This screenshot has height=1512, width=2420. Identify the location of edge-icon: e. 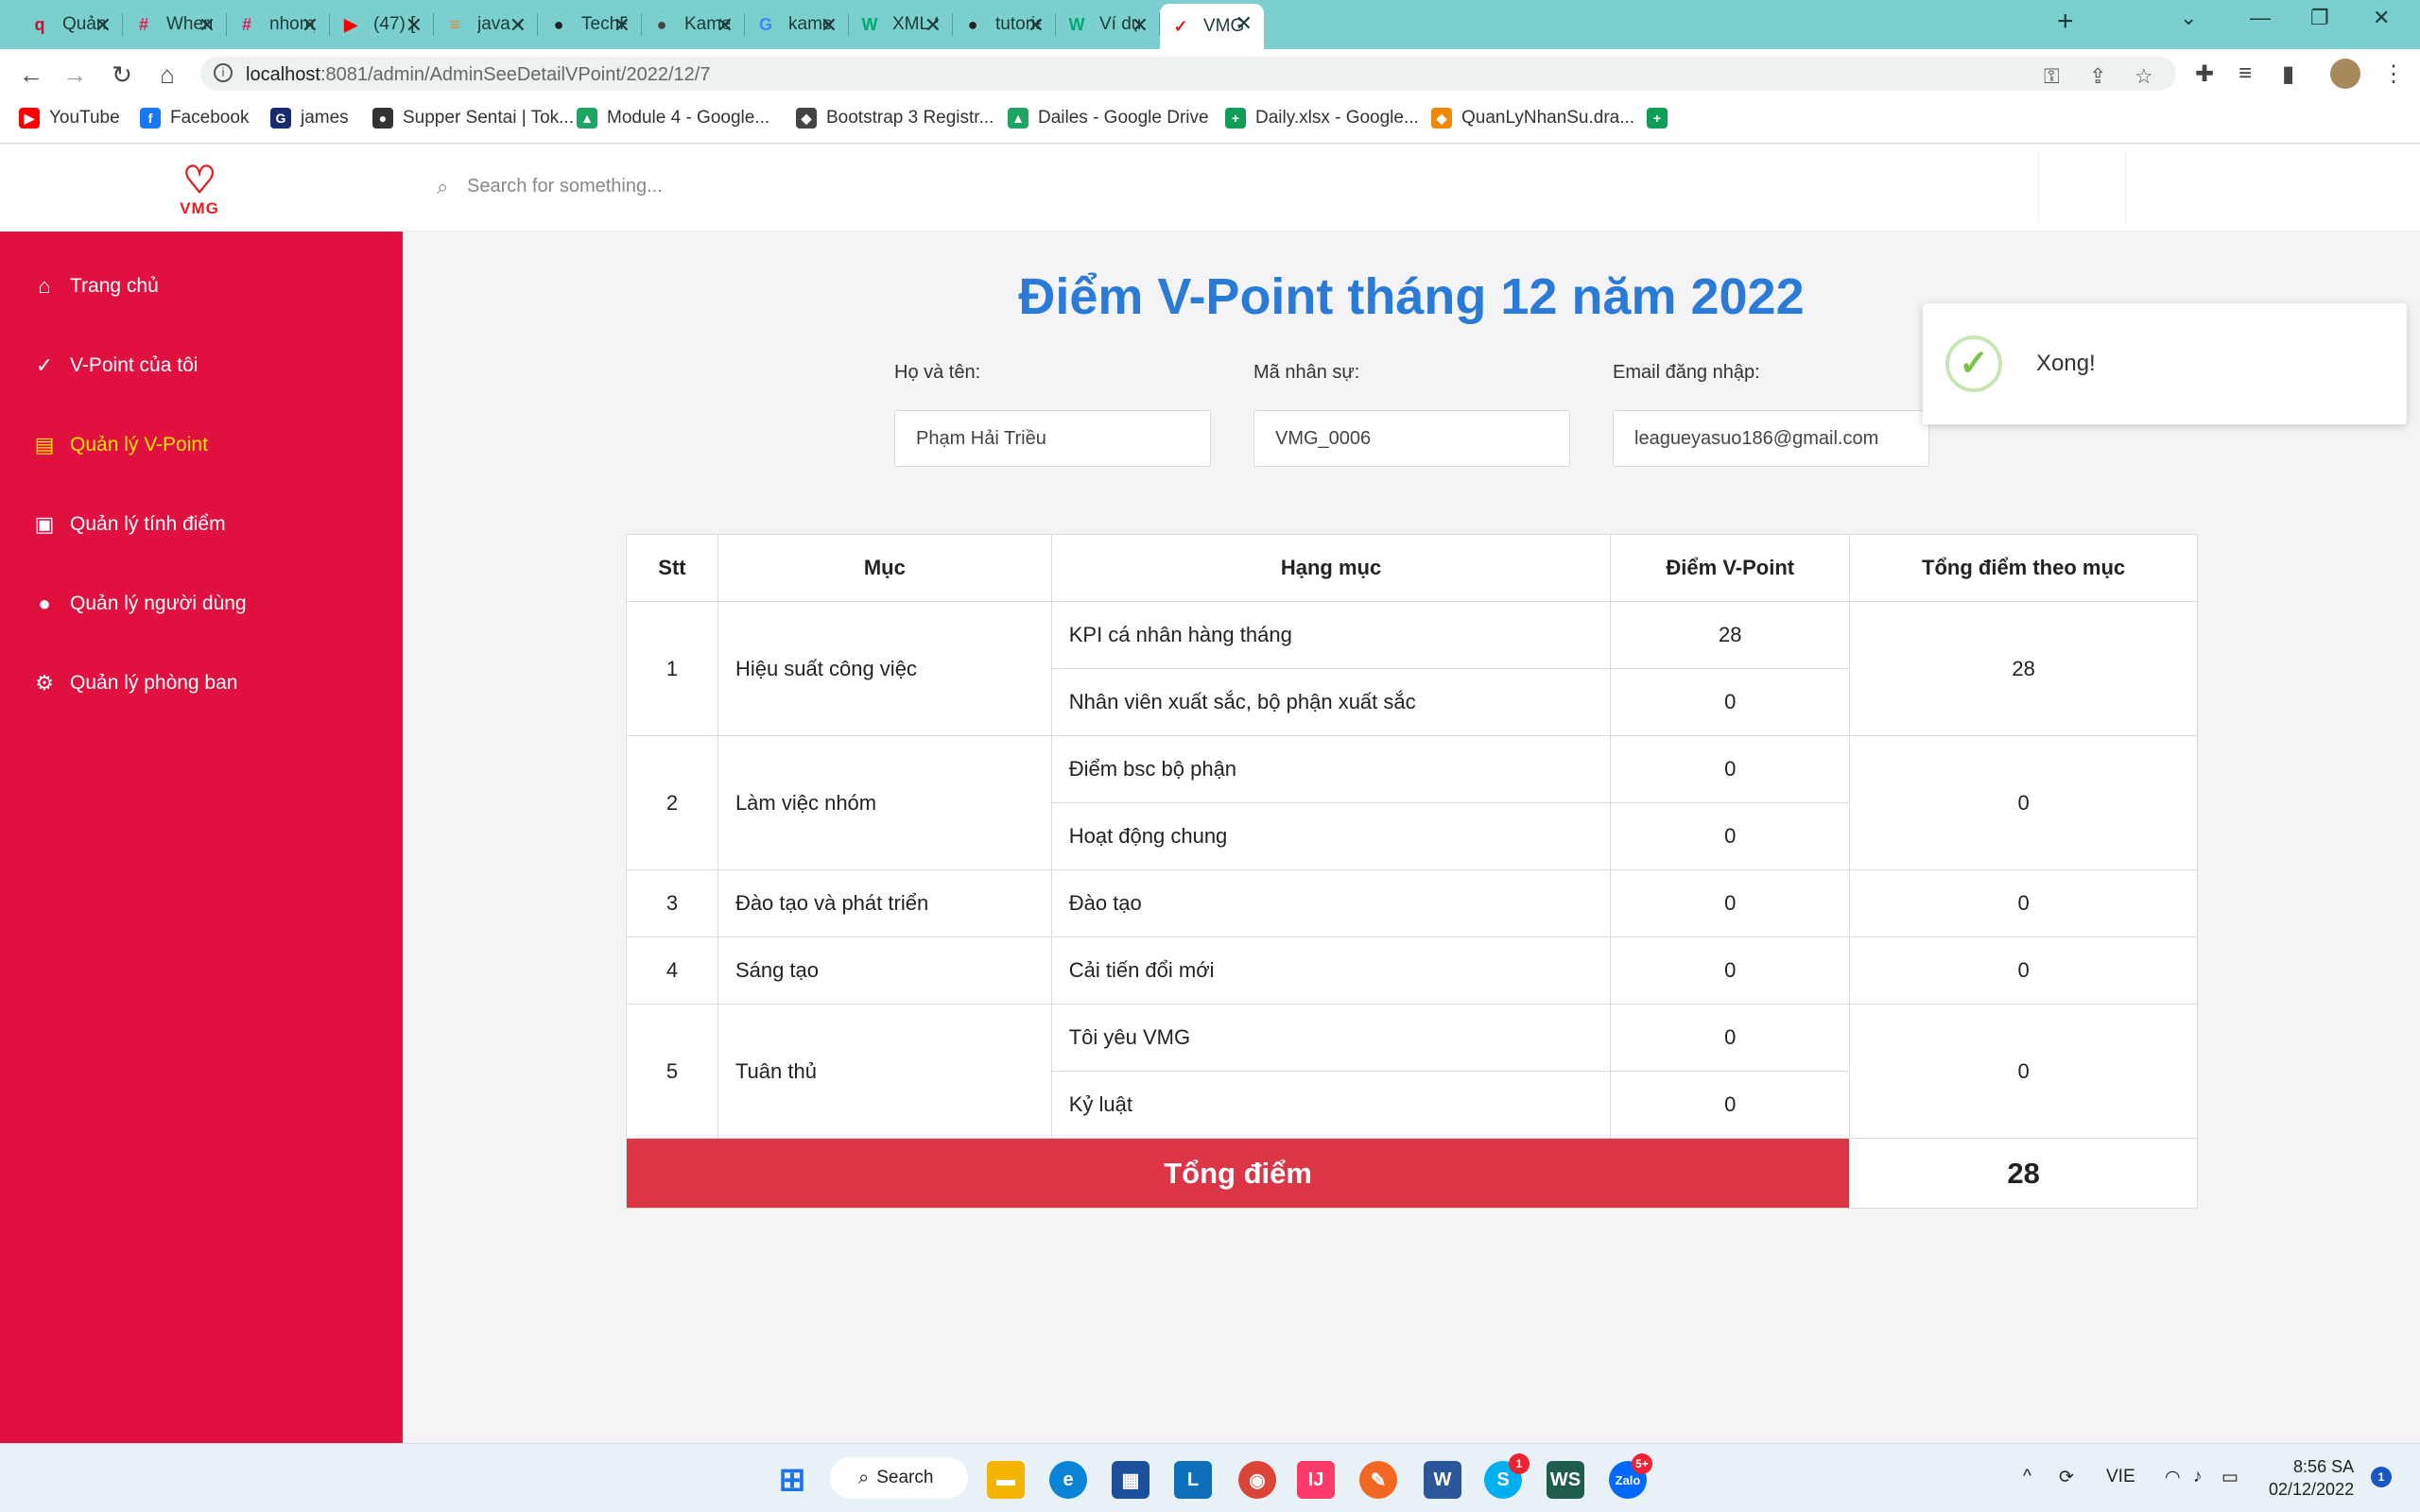
(1068, 1480).